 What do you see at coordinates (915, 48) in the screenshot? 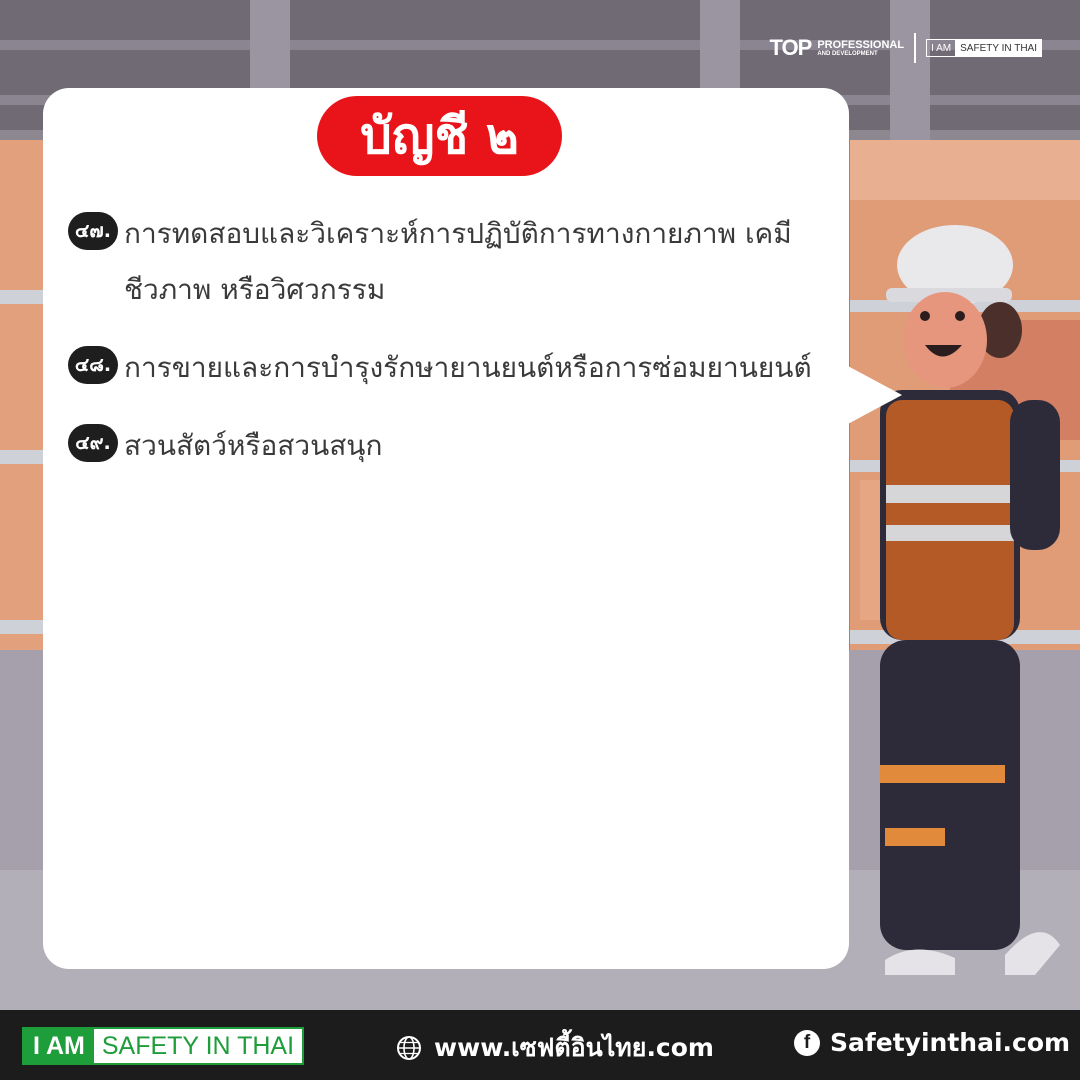
I see `logo-divider` at bounding box center [915, 48].